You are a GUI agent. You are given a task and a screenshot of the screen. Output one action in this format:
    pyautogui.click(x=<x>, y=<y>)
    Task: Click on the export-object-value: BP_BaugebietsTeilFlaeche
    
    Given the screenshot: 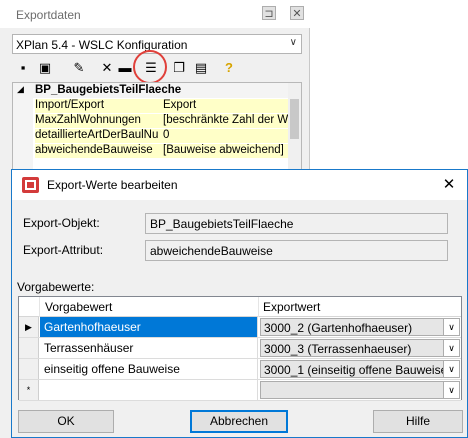 What is the action you would take?
    pyautogui.click(x=222, y=224)
    